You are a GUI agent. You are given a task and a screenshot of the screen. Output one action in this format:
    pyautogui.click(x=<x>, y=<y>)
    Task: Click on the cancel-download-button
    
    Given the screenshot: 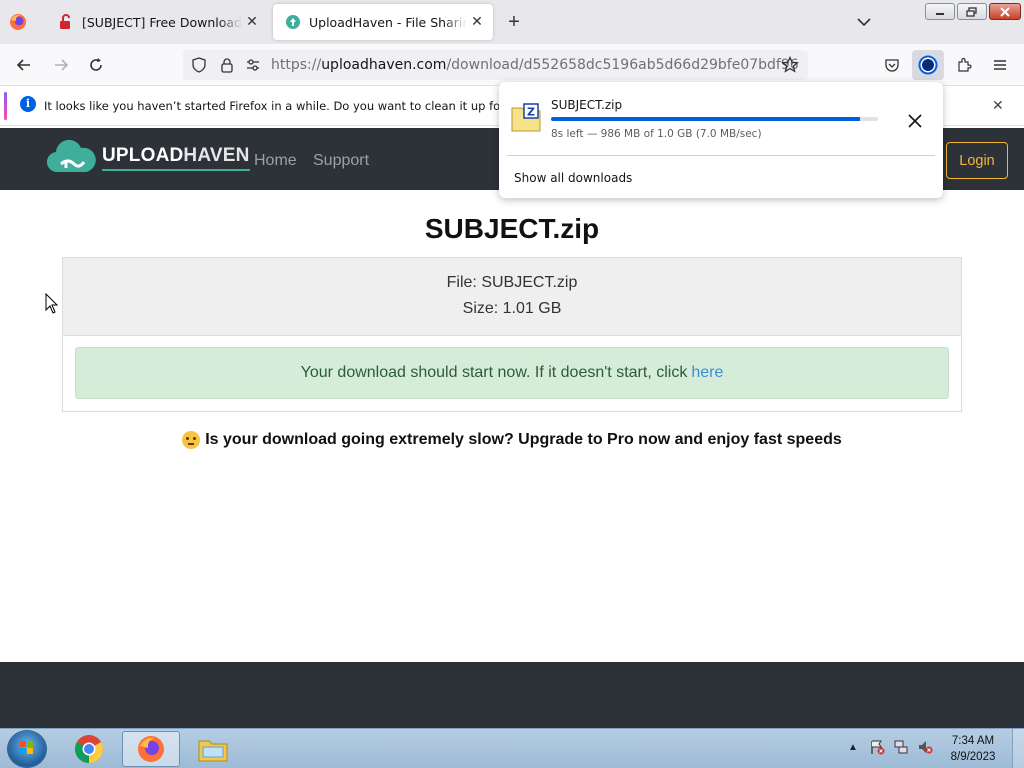 What is the action you would take?
    pyautogui.click(x=915, y=121)
    